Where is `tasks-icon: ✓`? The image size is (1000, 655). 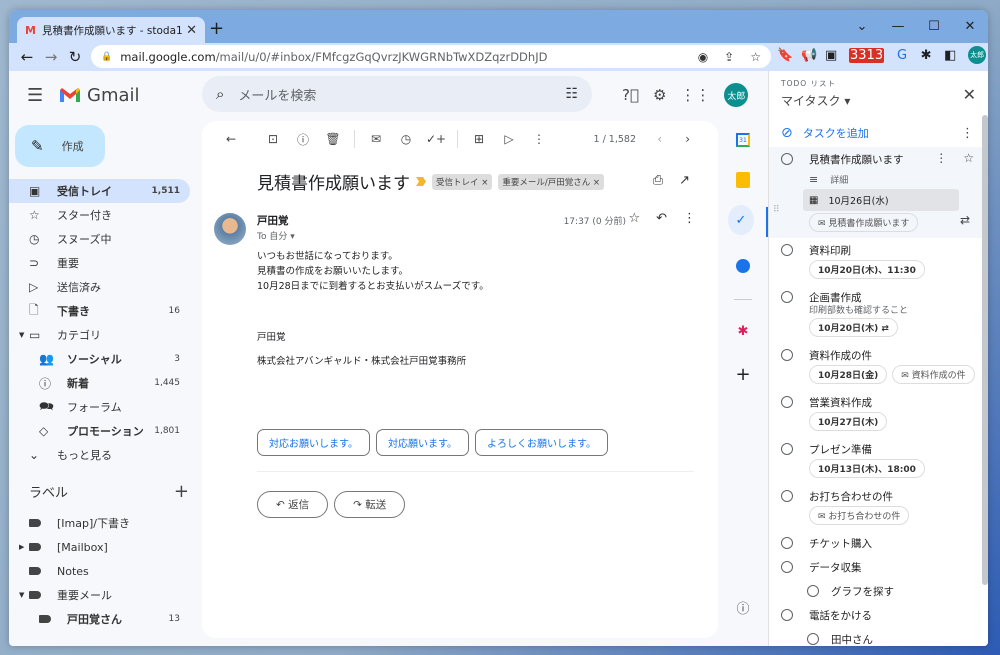 tasks-icon: ✓ is located at coordinates (741, 220).